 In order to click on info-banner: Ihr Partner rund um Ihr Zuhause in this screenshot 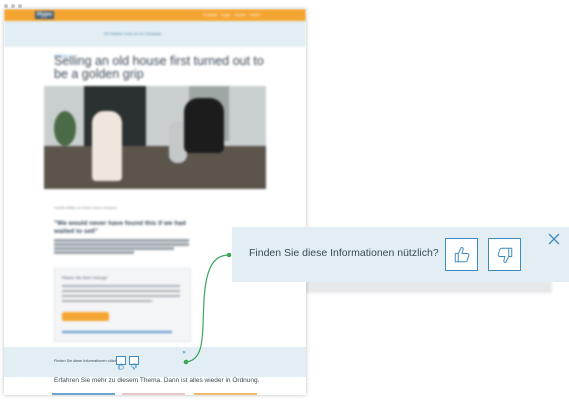, I will do `click(155, 34)`.